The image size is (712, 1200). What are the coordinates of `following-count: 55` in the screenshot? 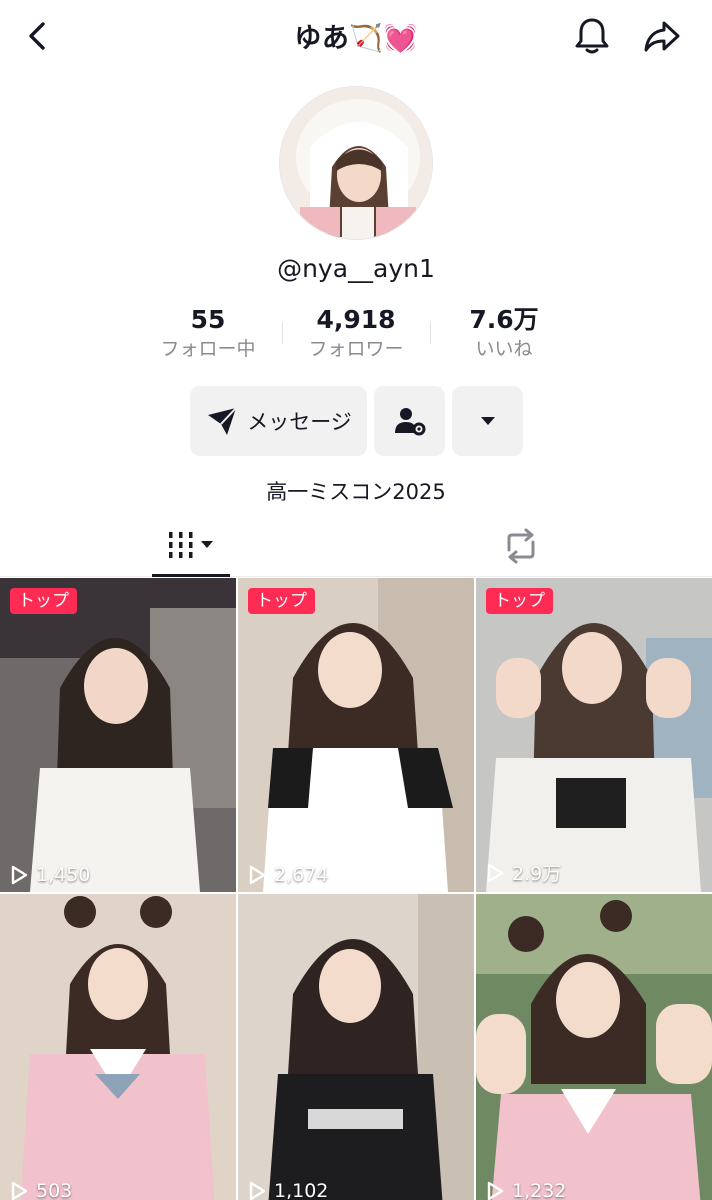 It's located at (208, 319).